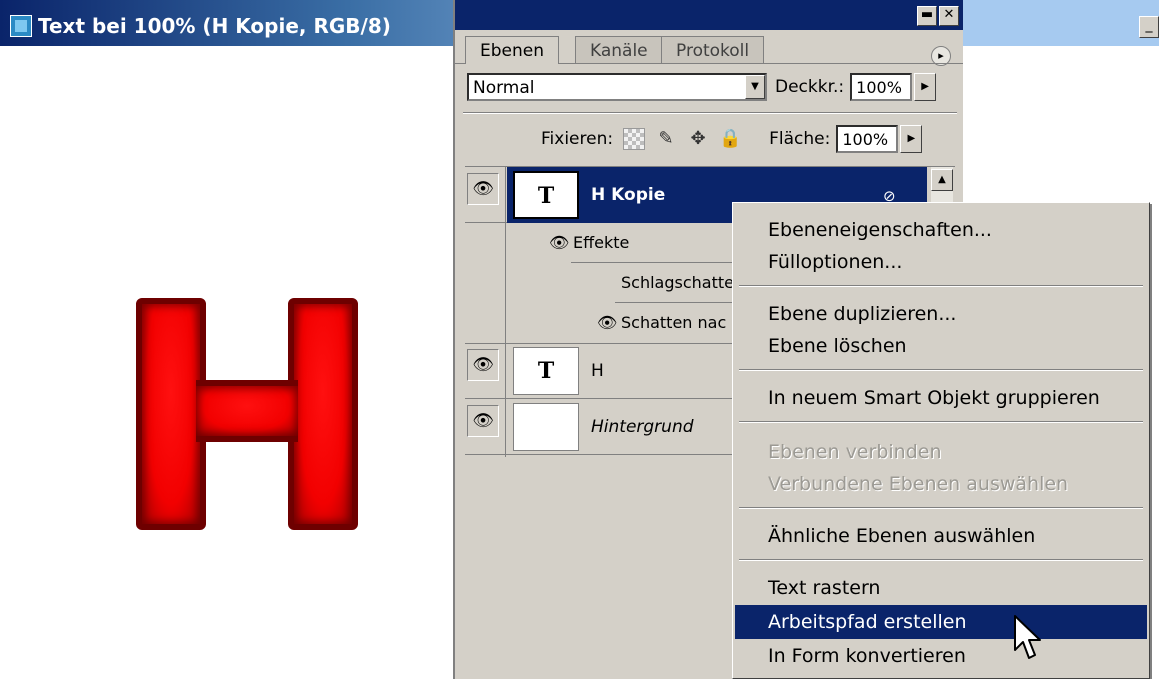 This screenshot has height=679, width=1159. What do you see at coordinates (949, 16) in the screenshot?
I see `panel-close-button: ✕` at bounding box center [949, 16].